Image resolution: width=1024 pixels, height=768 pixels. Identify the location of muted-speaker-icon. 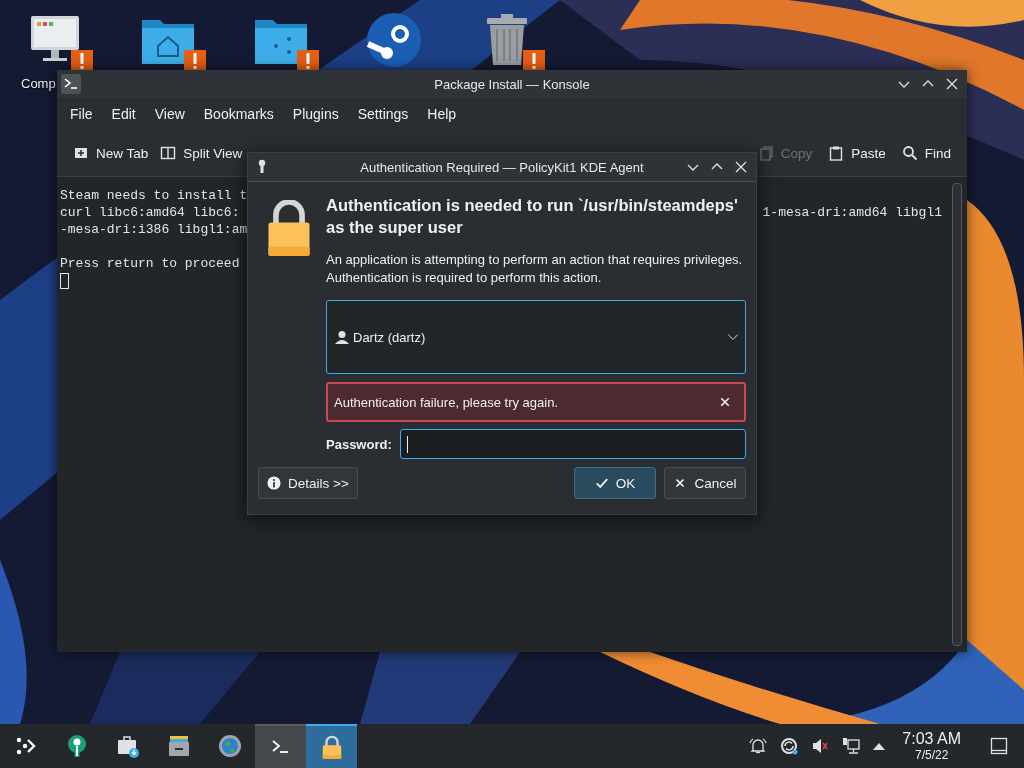
(820, 746).